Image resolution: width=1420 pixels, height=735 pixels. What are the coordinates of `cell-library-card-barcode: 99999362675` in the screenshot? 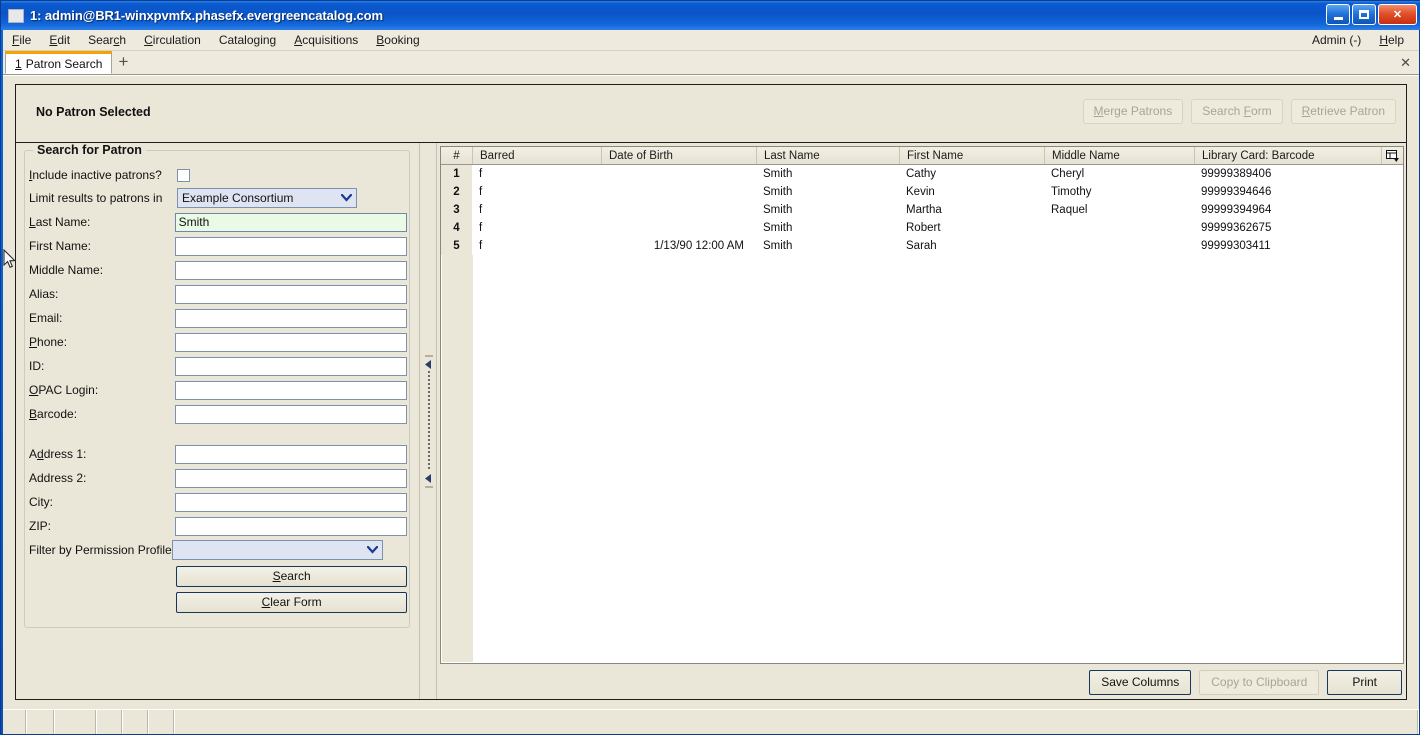 It's located at (1298, 228).